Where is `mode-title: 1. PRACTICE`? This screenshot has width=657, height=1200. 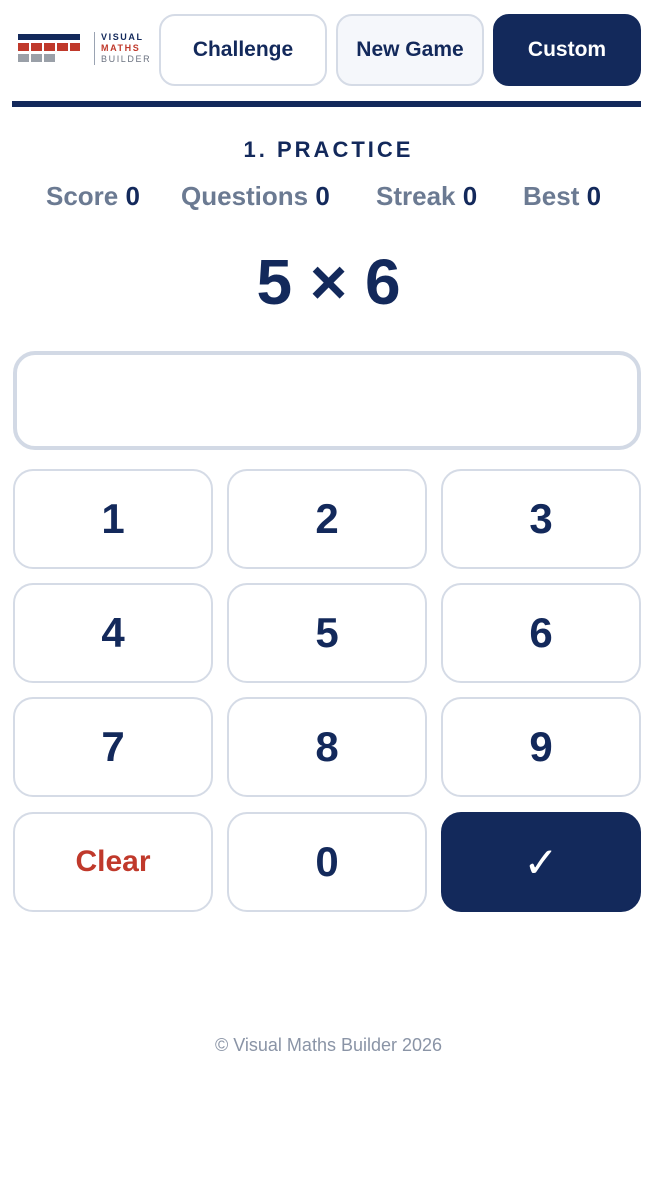
mode-title: 1. PRACTICE is located at coordinates (328, 149).